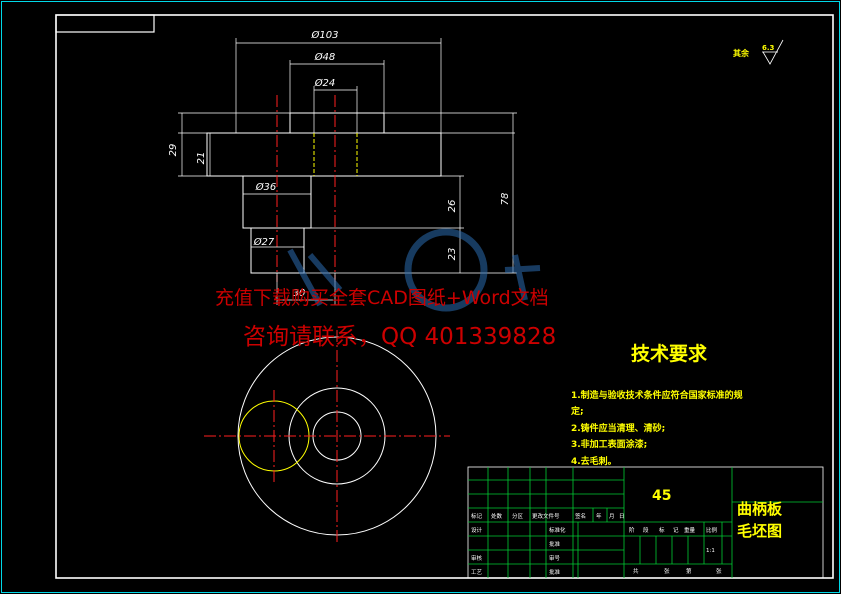  Describe the element at coordinates (594, 461) in the screenshot. I see `requirement-4: 4.去毛刺。` at that location.